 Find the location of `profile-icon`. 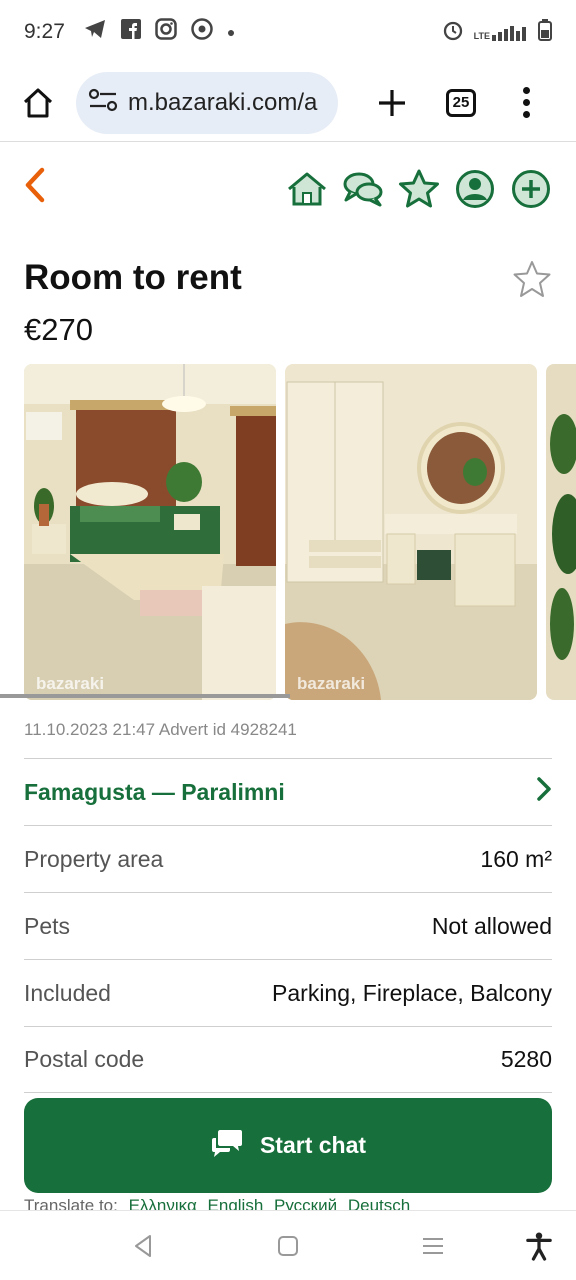

profile-icon is located at coordinates (475, 189).